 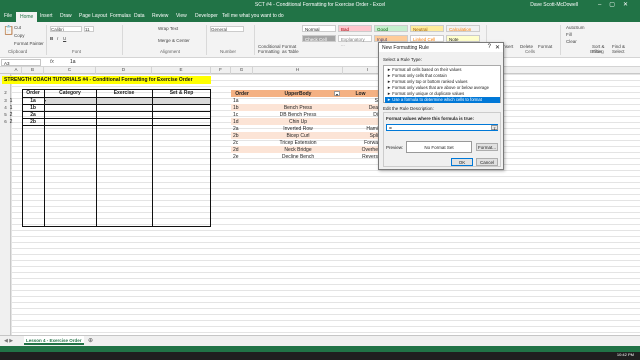 What do you see at coordinates (298, 142) in the screenshot?
I see `lookup-upperbody-cell: Tricep Extension` at bounding box center [298, 142].